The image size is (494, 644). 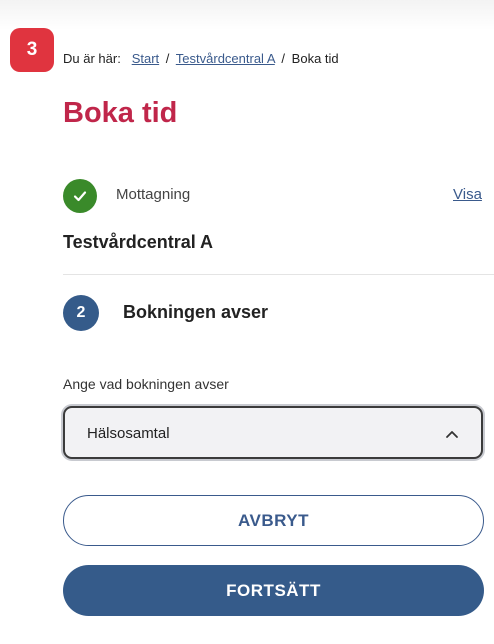 What do you see at coordinates (278, 274) in the screenshot?
I see `divider` at bounding box center [278, 274].